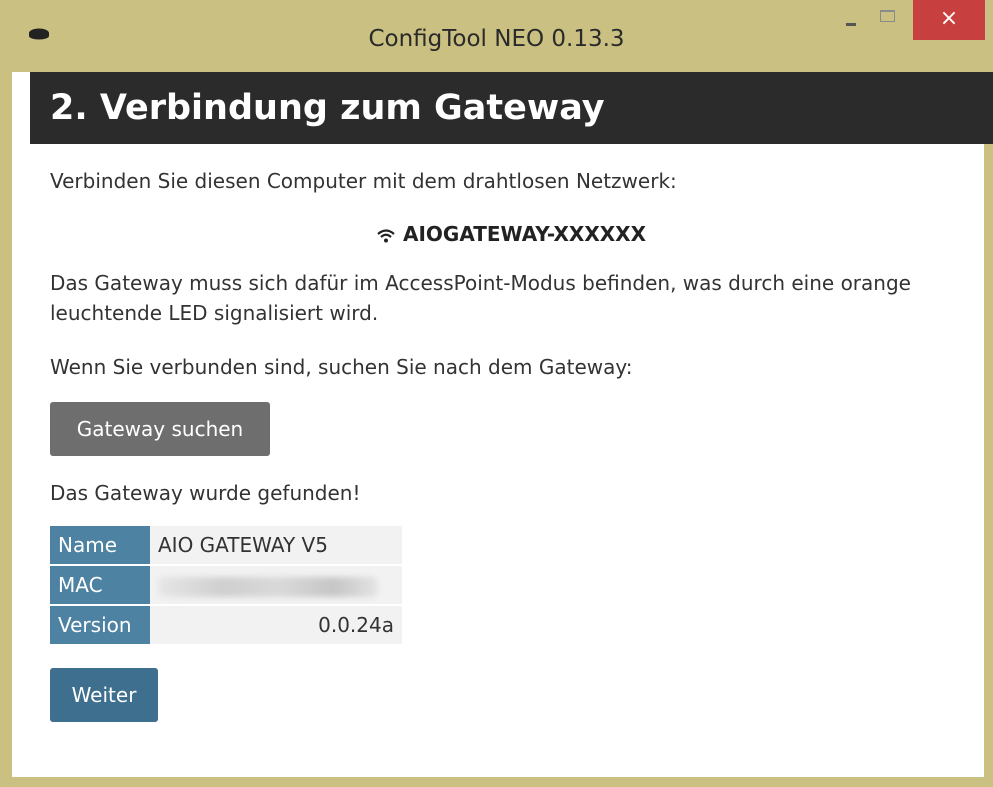  What do you see at coordinates (949, 20) in the screenshot?
I see `close-button: ×` at bounding box center [949, 20].